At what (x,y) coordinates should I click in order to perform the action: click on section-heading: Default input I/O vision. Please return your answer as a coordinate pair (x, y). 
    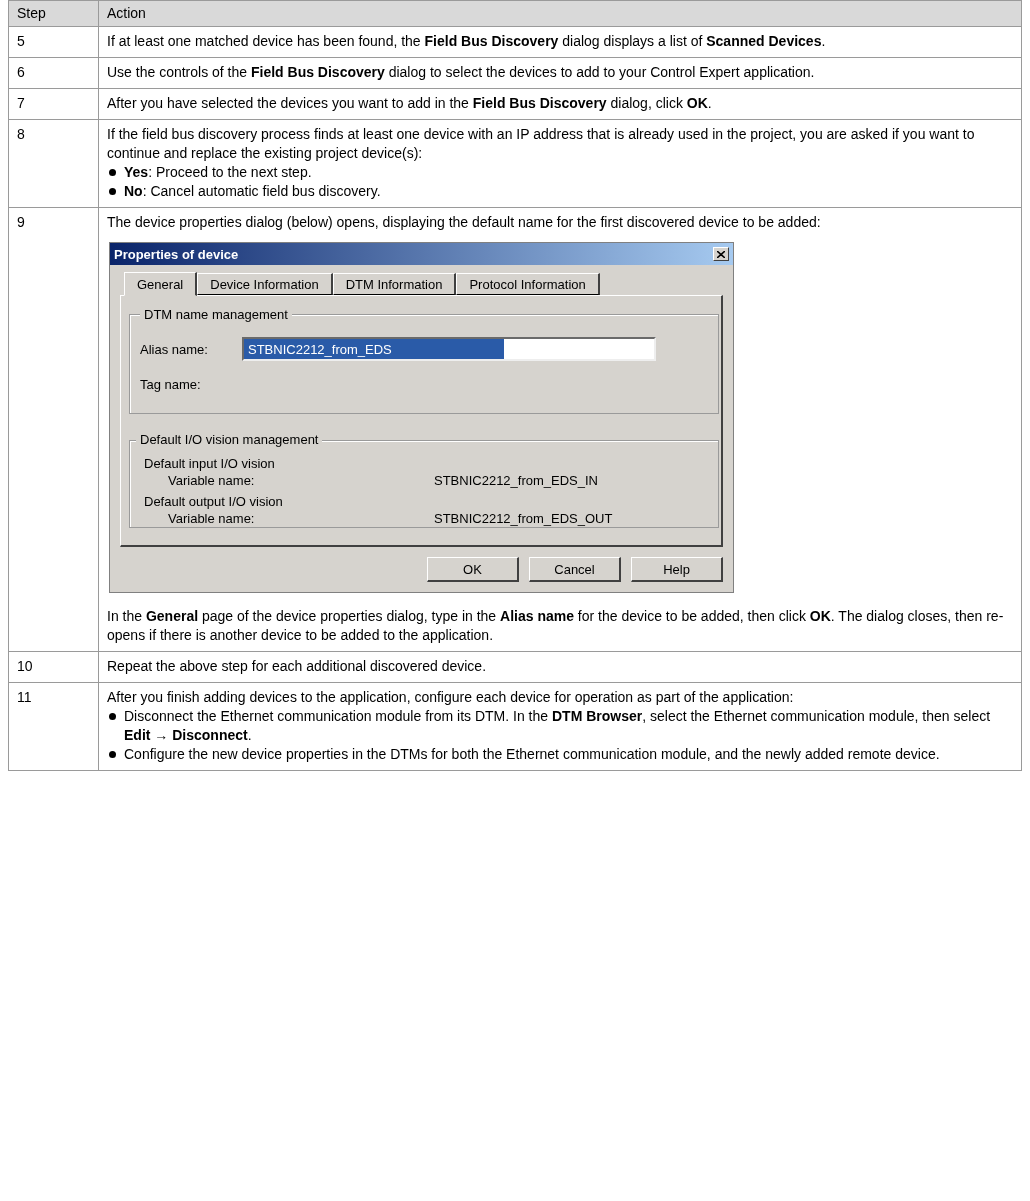
    Looking at the image, I should click on (209, 463).